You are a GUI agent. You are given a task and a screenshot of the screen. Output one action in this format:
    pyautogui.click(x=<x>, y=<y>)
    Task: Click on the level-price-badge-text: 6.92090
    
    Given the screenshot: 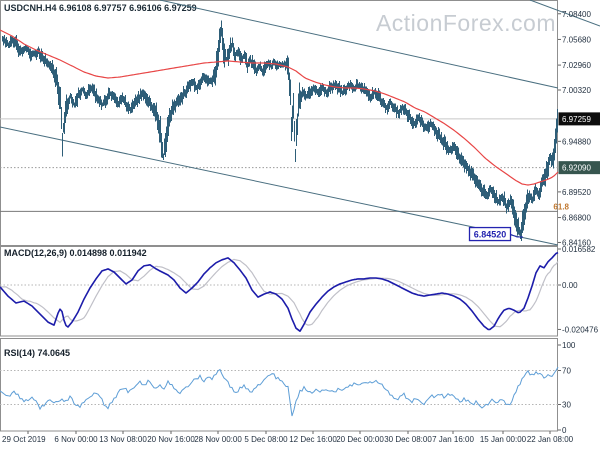 What is the action you would take?
    pyautogui.click(x=576, y=168)
    